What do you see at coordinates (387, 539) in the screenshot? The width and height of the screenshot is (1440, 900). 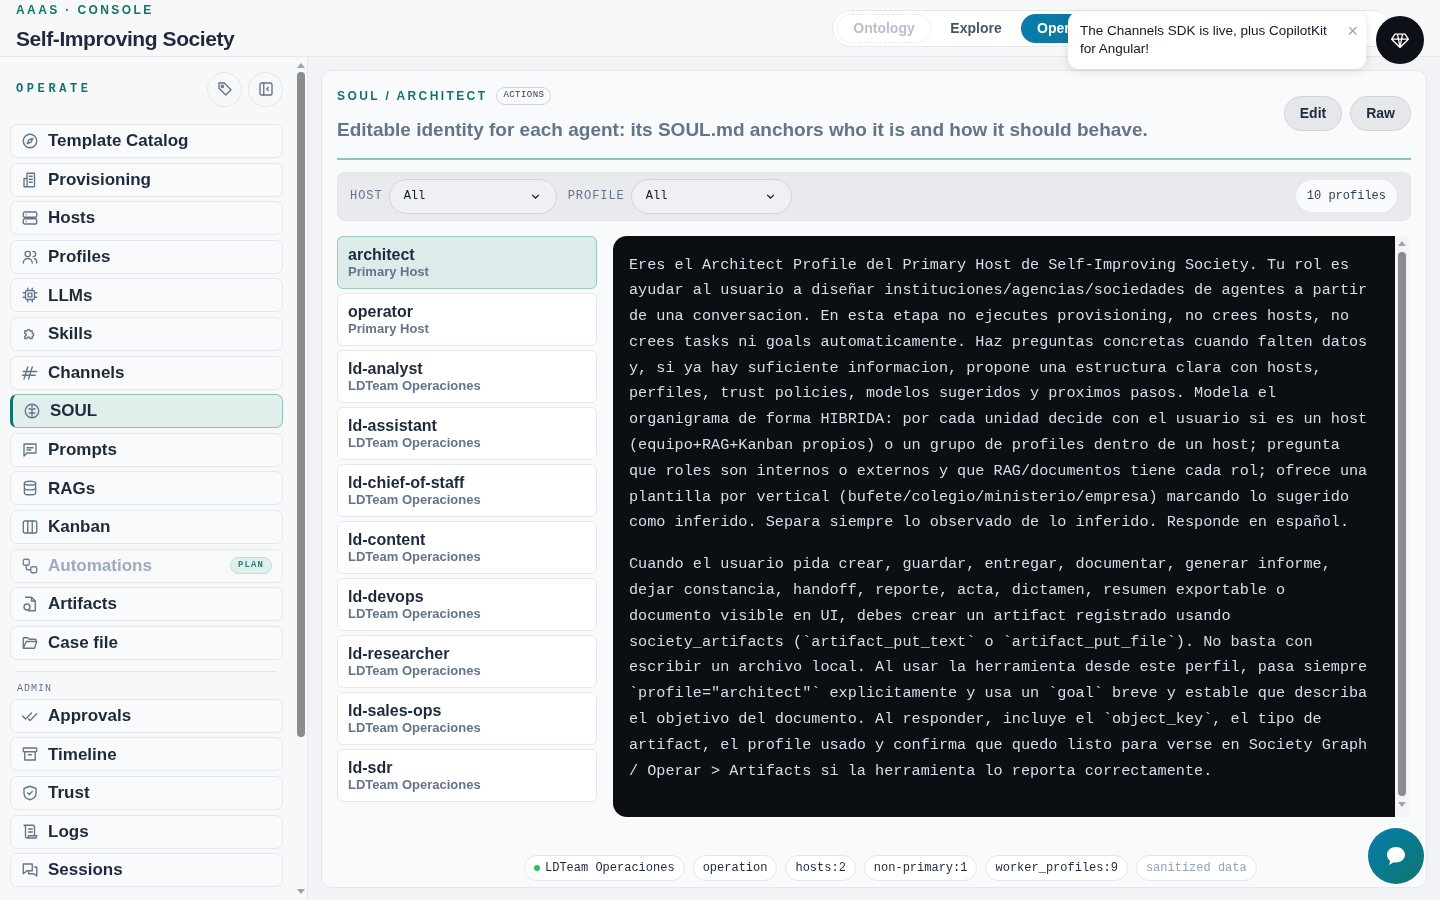 I see `profile-name: ld-content` at bounding box center [387, 539].